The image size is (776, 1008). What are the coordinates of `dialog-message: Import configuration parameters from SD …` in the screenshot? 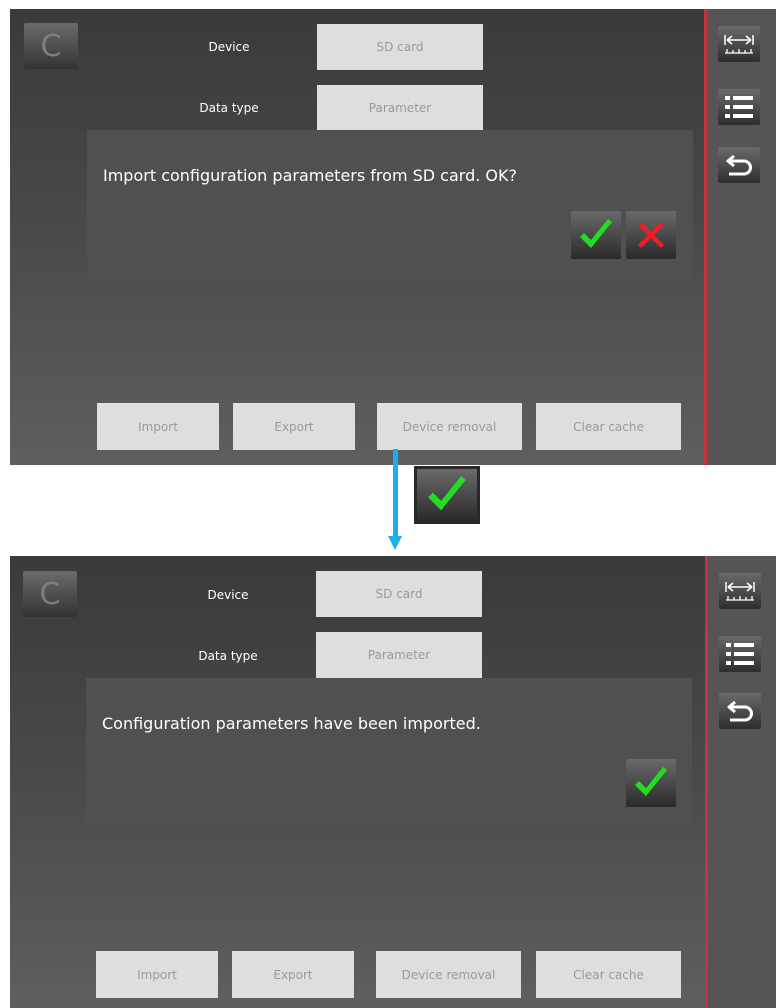 It's located at (310, 175).